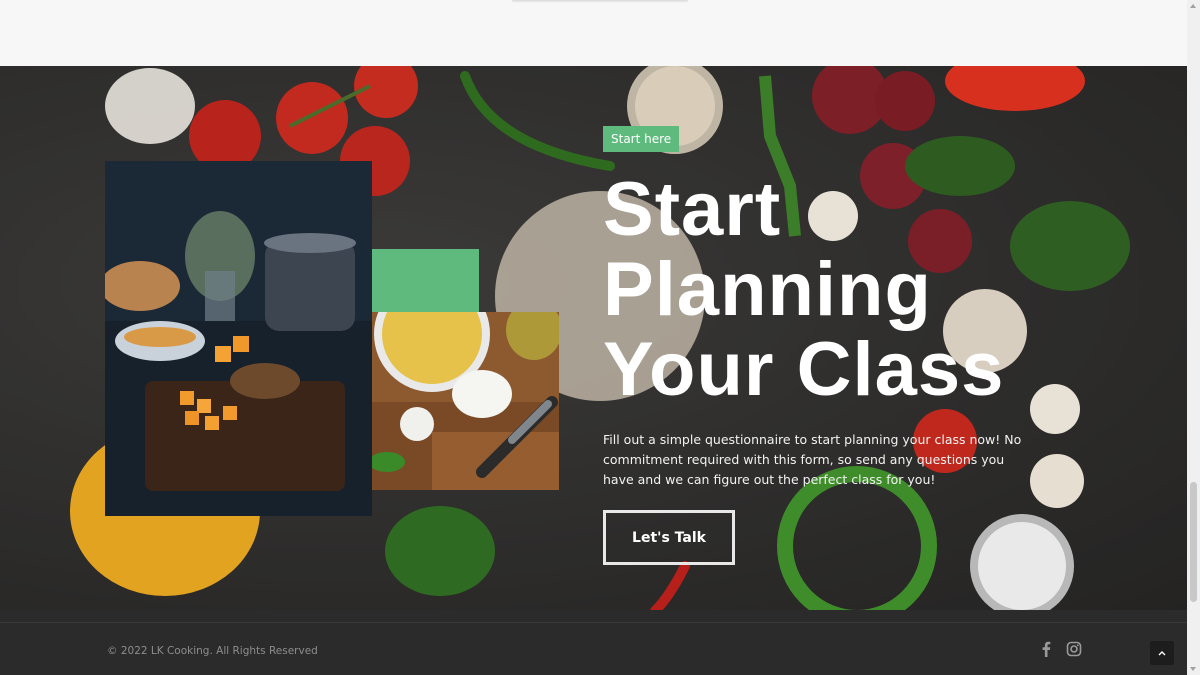 This screenshot has width=1200, height=675. Describe the element at coordinates (593, 33) in the screenshot. I see `top-strip` at that location.